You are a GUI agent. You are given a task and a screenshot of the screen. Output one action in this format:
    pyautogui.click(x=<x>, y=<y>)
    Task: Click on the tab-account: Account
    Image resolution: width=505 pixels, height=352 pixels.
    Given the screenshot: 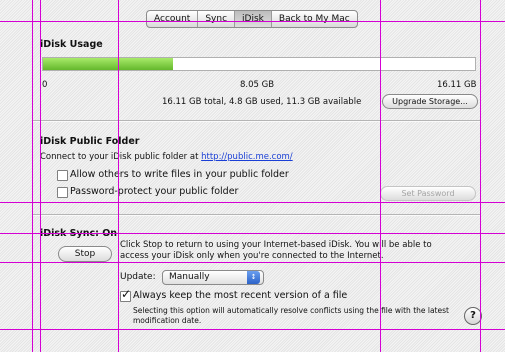 What is the action you would take?
    pyautogui.click(x=173, y=19)
    